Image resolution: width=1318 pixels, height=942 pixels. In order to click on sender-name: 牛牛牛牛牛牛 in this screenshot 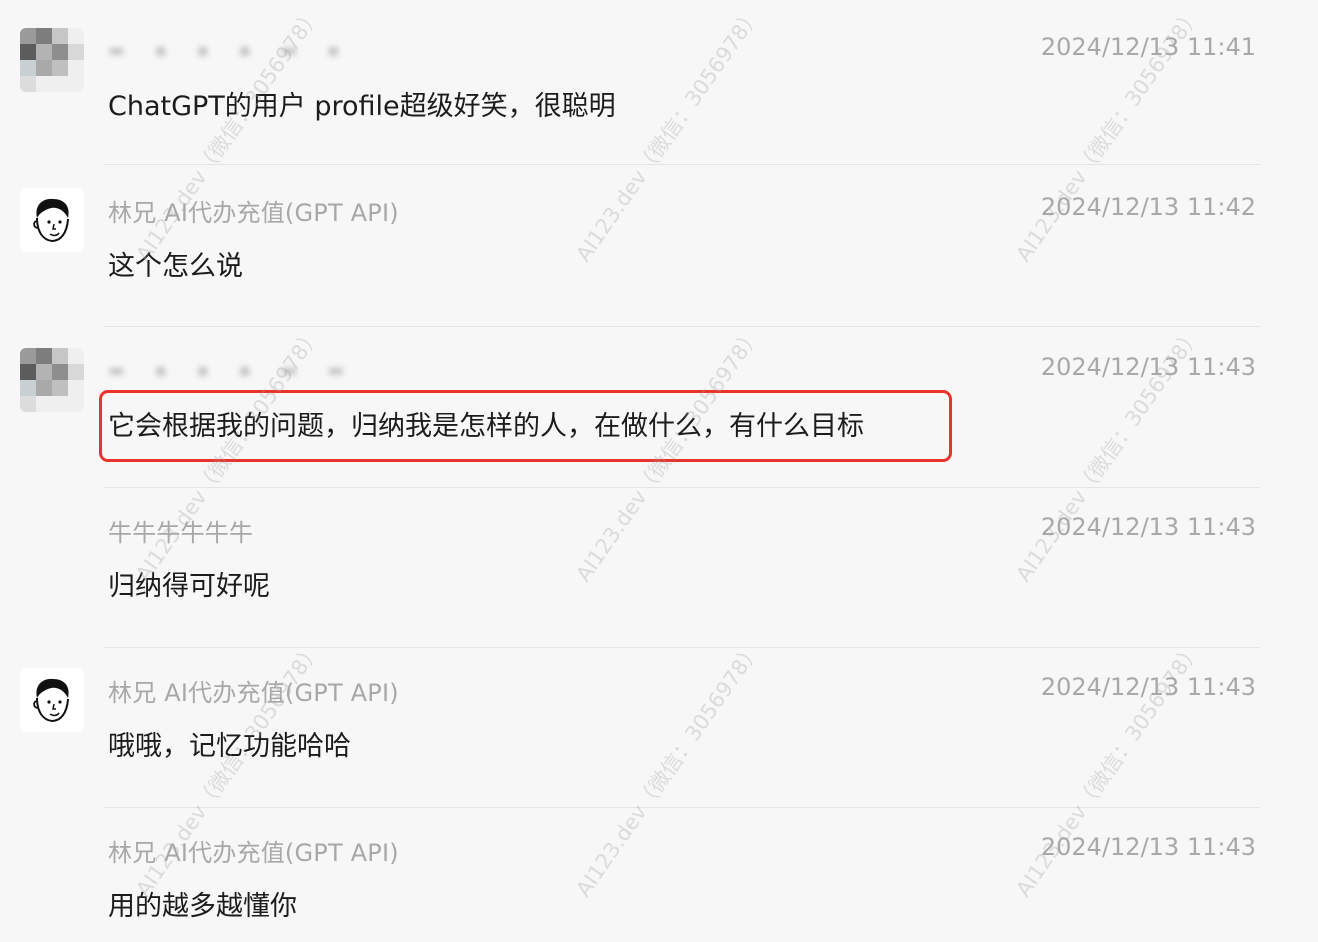, I will do `click(181, 533)`.